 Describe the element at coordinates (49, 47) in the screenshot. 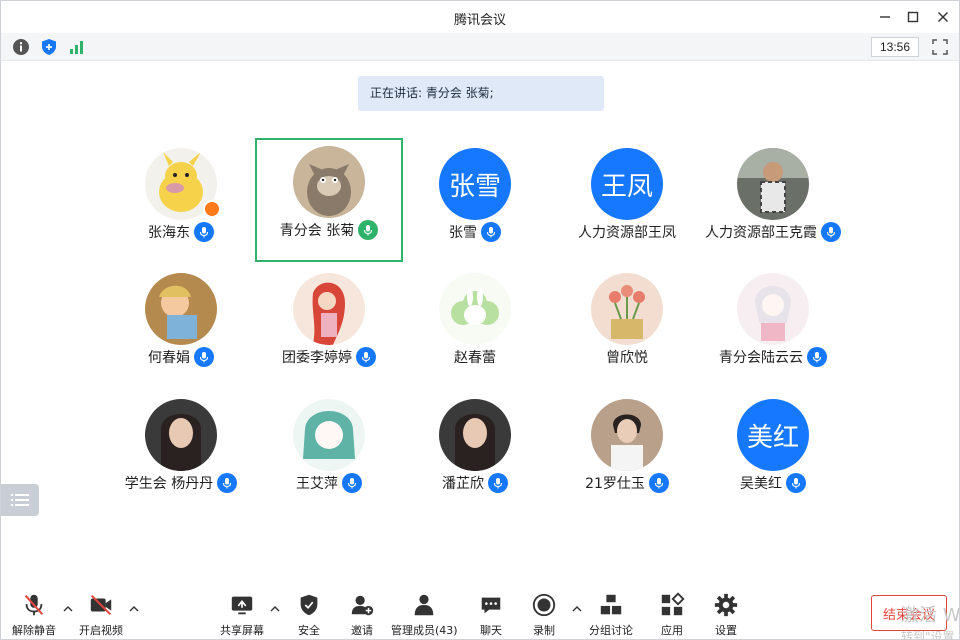

I see `security-status-button` at that location.